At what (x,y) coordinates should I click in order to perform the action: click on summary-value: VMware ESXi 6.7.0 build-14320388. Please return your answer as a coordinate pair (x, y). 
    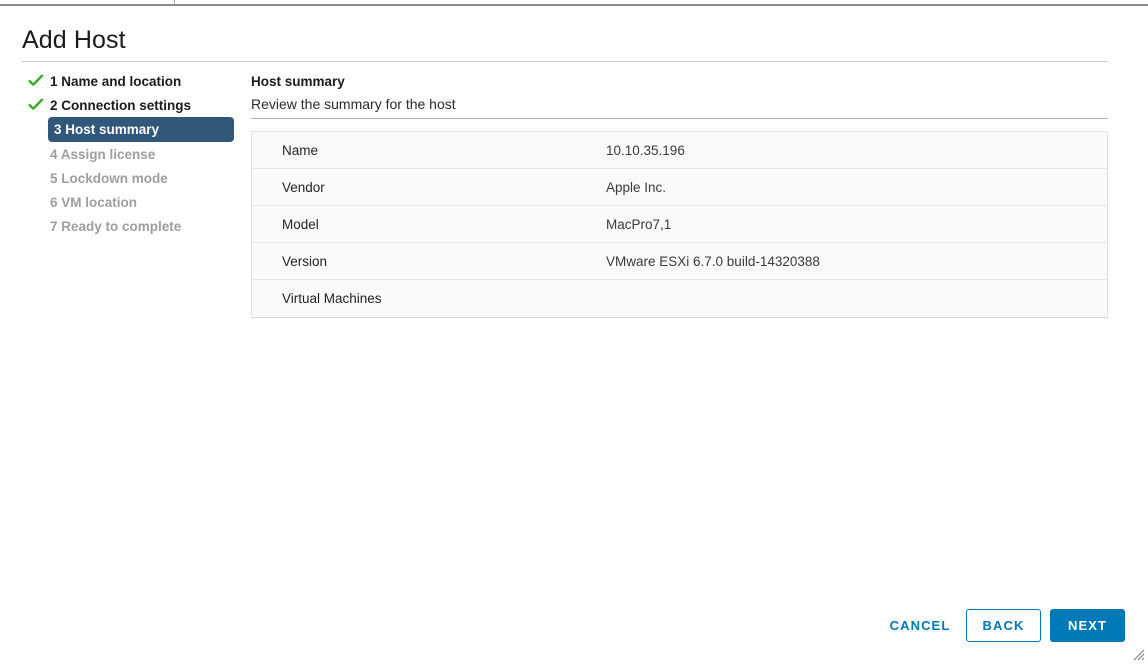
    Looking at the image, I should click on (713, 261).